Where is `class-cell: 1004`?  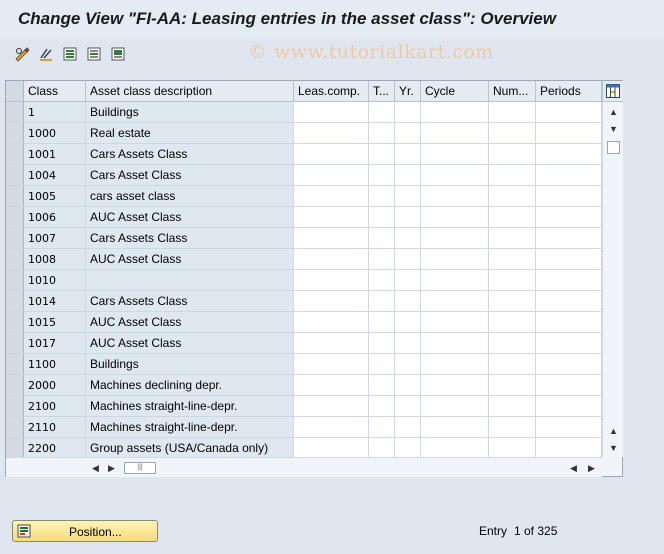
class-cell: 1004 is located at coordinates (55, 175).